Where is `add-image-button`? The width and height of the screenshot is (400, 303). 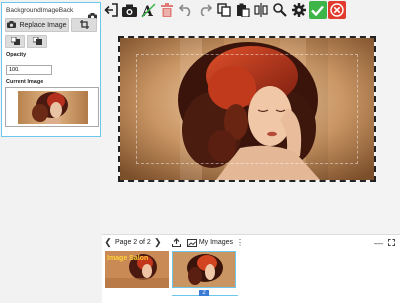
add-image-button is located at coordinates (130, 10).